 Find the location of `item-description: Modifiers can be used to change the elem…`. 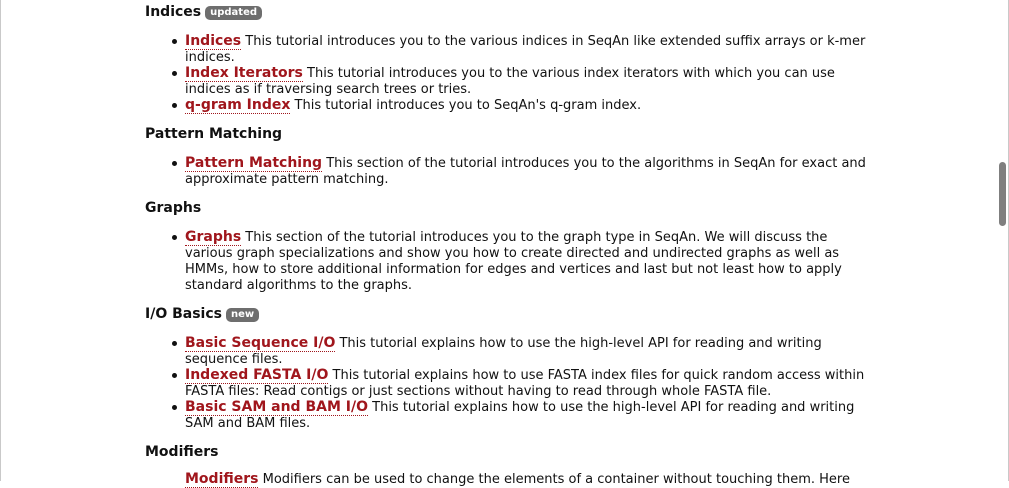

item-description: Modifiers can be used to change the elem… is located at coordinates (554, 479).